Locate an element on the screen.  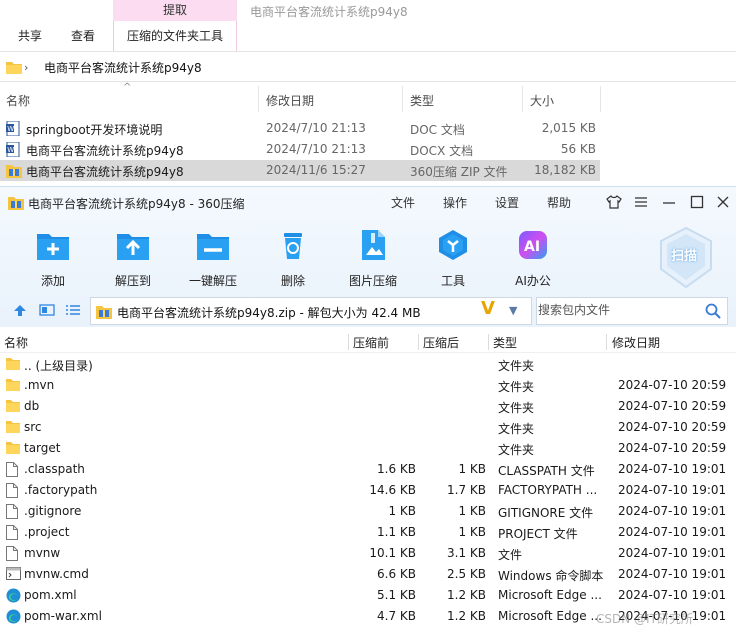
tab-share: 共享 is located at coordinates (30, 36).